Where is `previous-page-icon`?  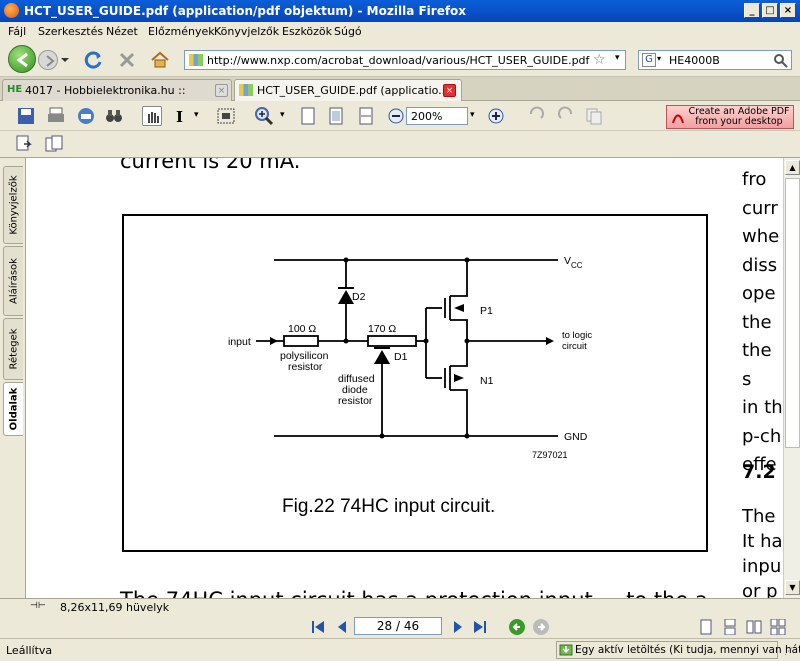 previous-page-icon is located at coordinates (342, 627).